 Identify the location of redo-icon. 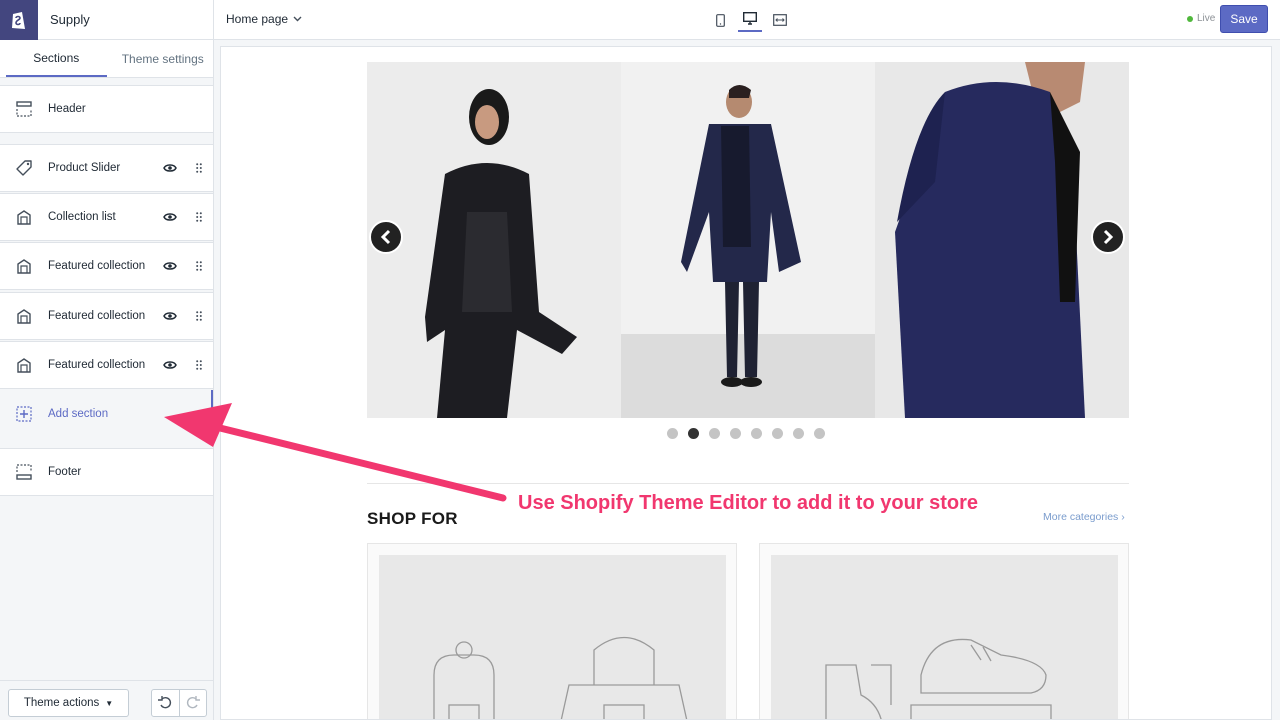
(193, 703).